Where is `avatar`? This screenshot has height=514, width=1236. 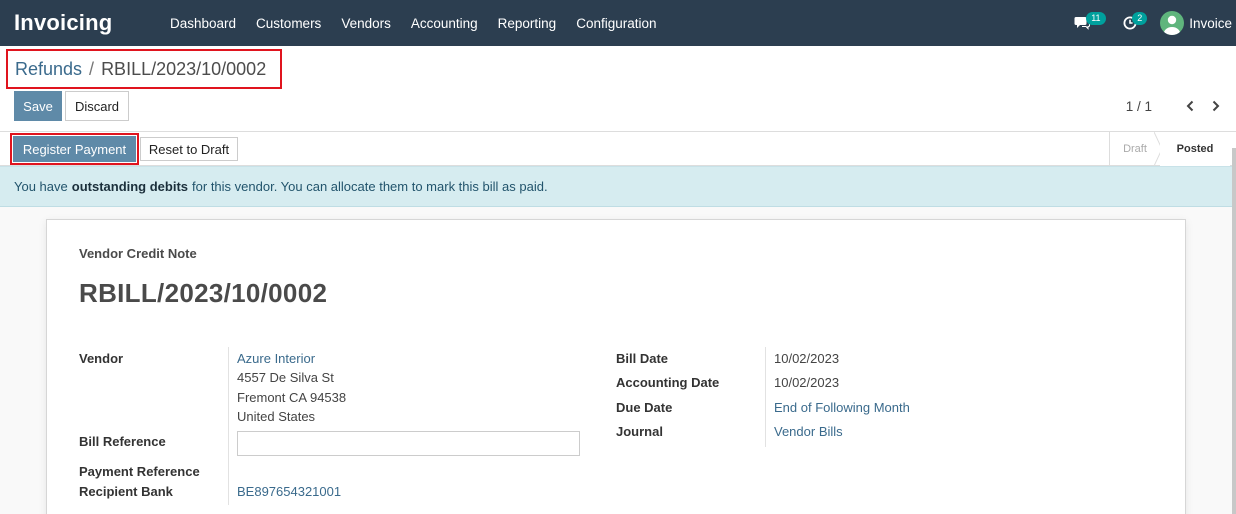
avatar is located at coordinates (1172, 23).